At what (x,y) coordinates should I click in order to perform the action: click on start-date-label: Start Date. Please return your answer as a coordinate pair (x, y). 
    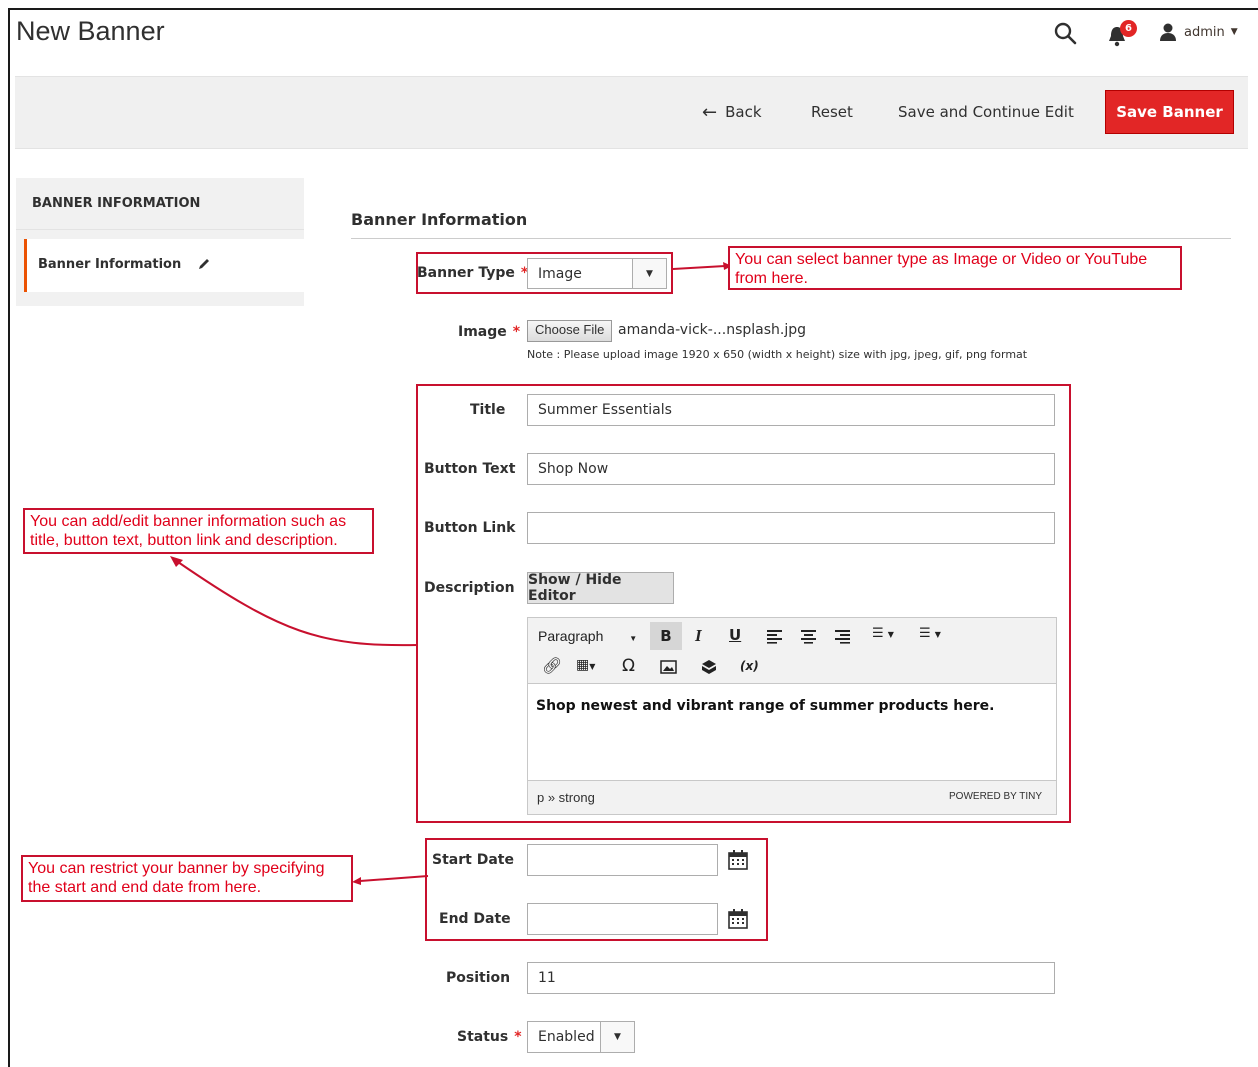
    Looking at the image, I should click on (473, 860).